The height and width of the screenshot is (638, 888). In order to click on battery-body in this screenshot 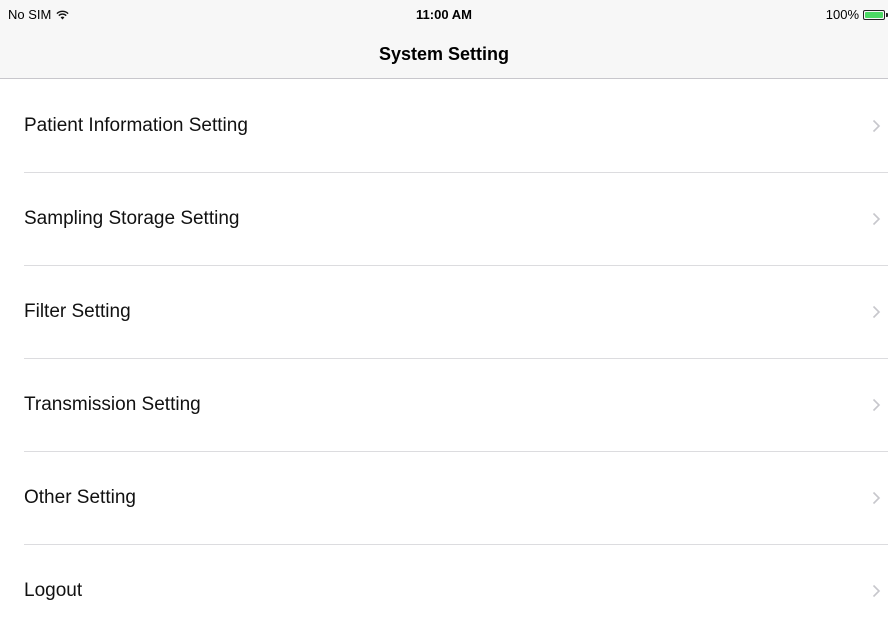, I will do `click(874, 14)`.